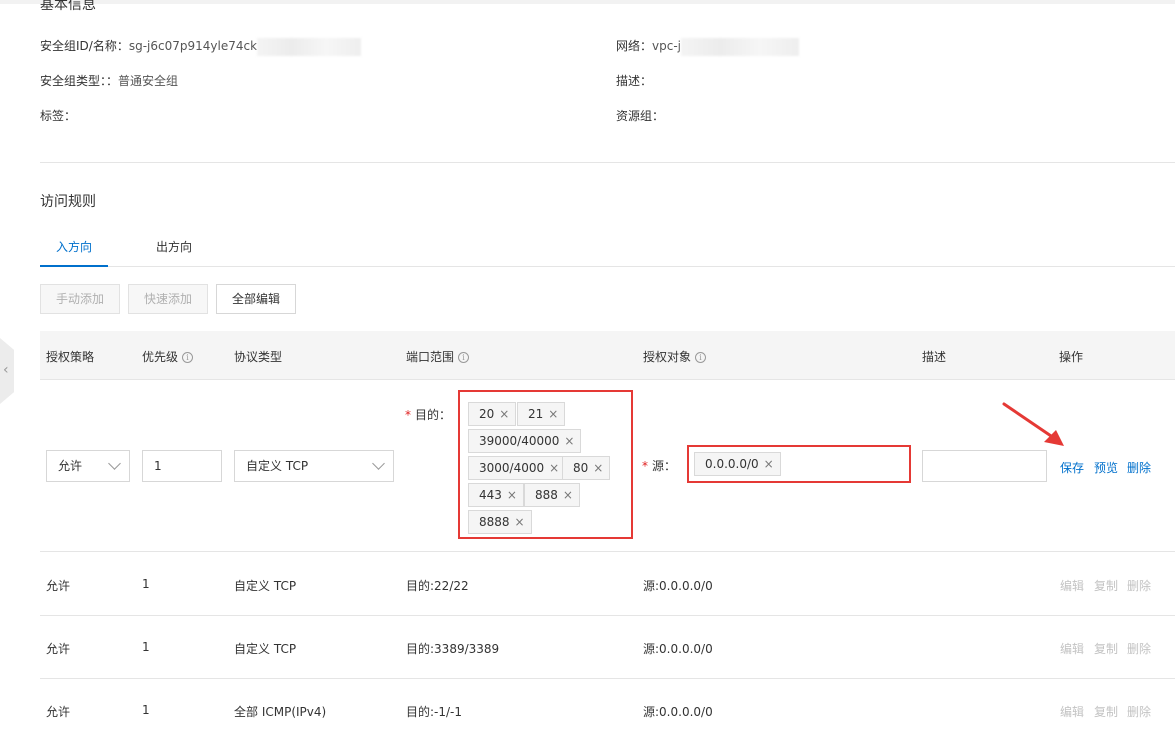 The image size is (1175, 730). I want to click on row-protocol: 全部 ICMP(IPv4), so click(280, 712).